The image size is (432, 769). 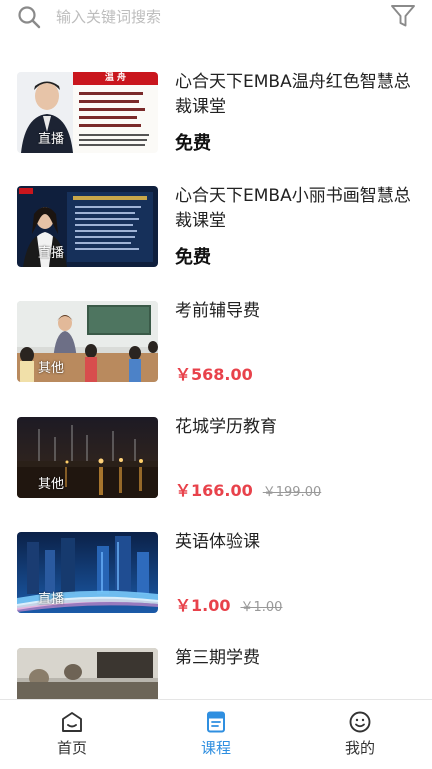 What do you see at coordinates (216, 589) in the screenshot?
I see `course-item: 直播 英语体验课 ￥1.00 ￥1.00` at bounding box center [216, 589].